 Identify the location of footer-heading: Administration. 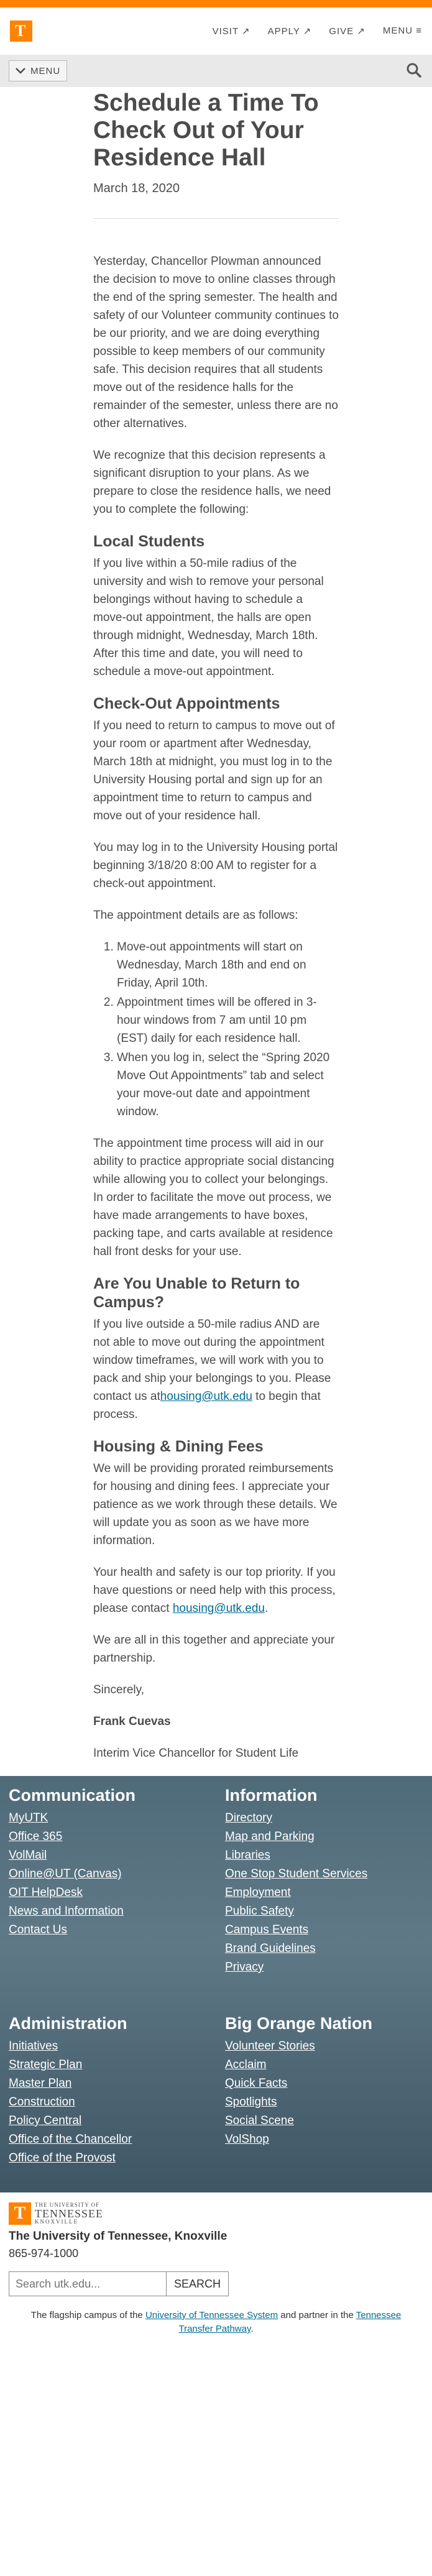
(68, 2023).